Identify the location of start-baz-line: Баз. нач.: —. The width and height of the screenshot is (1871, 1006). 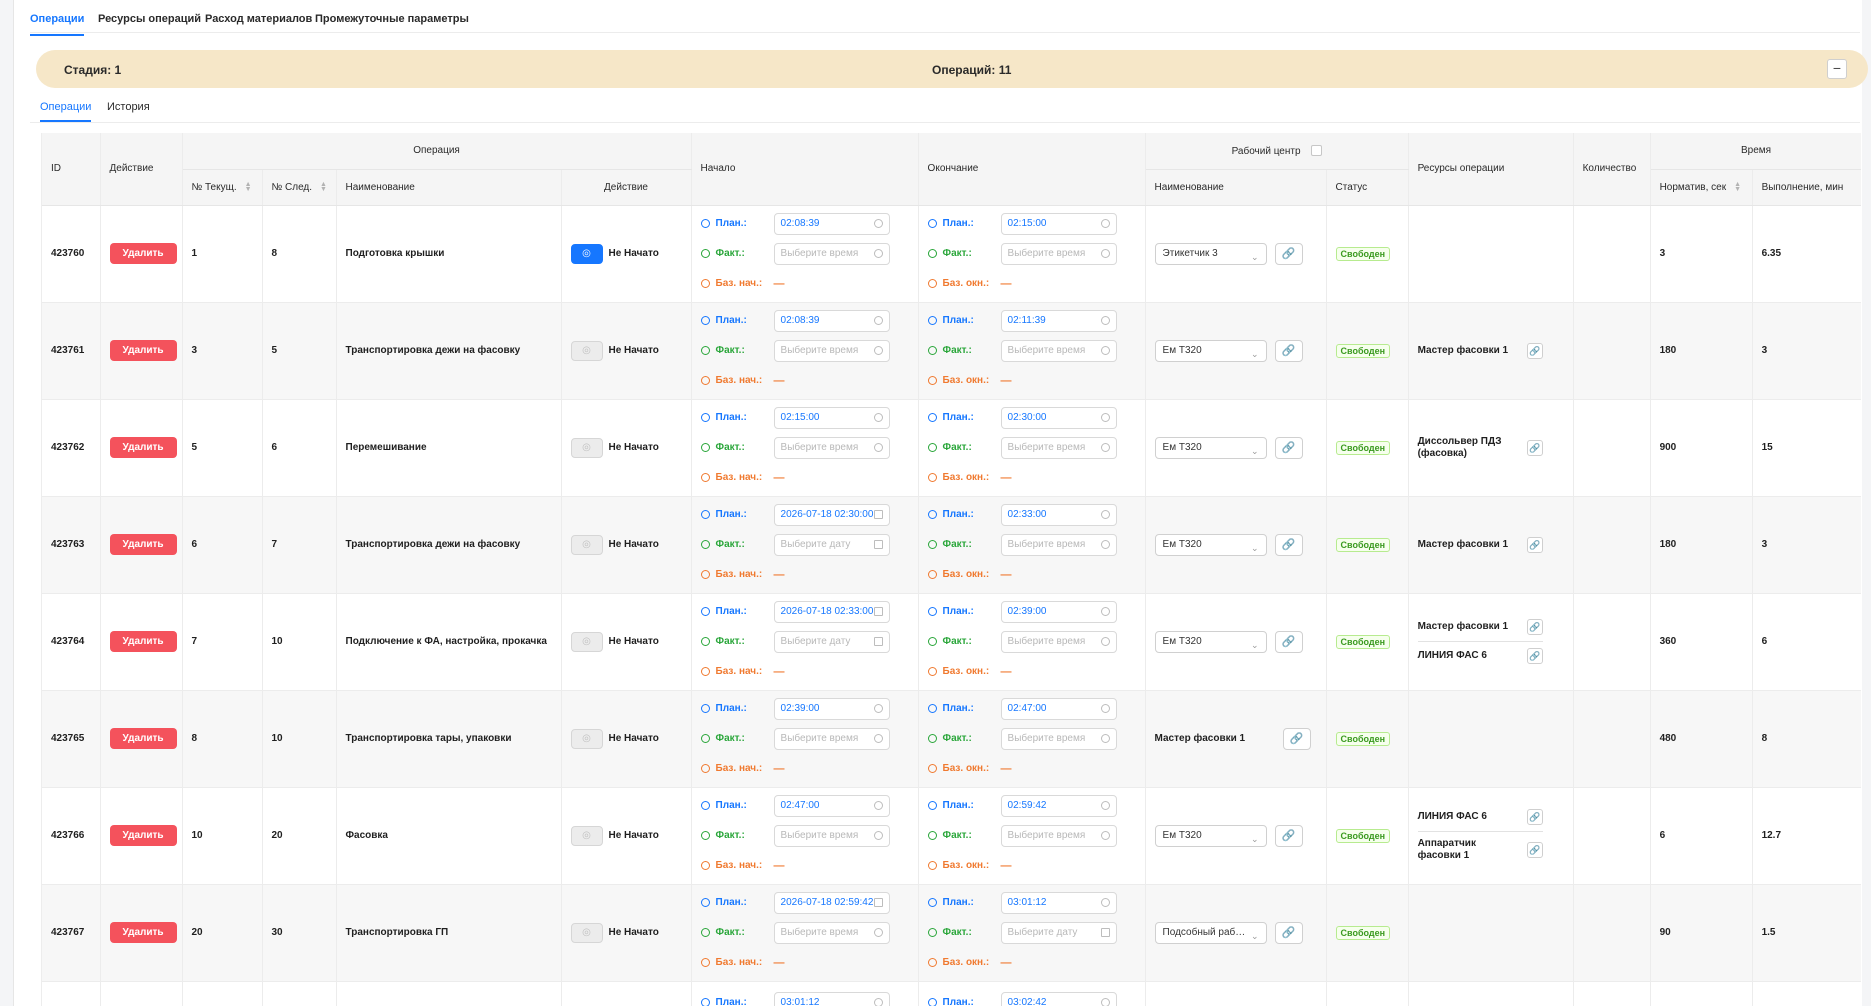
(804, 381).